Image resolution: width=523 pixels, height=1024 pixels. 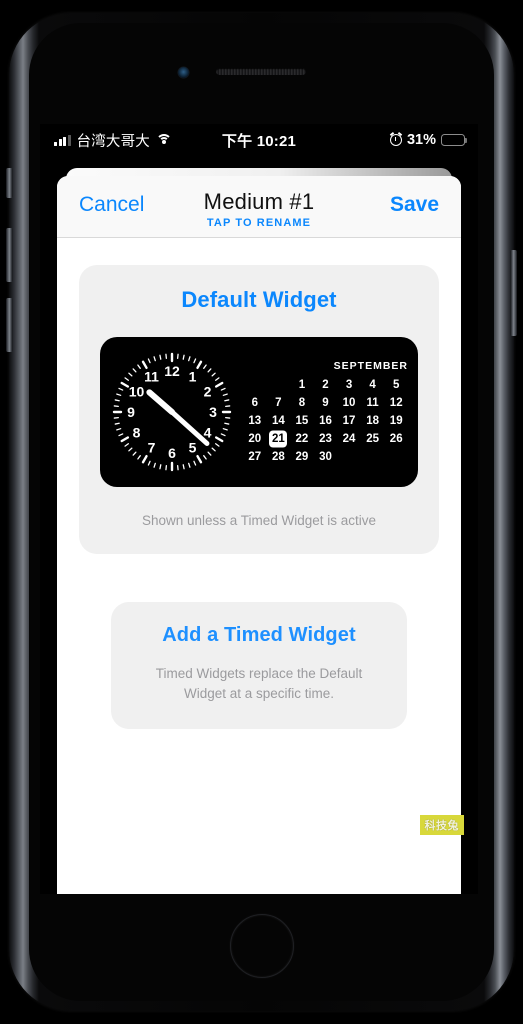 What do you see at coordinates (259, 520) in the screenshot?
I see `default-widget-note: Shown unless a Timed Widget is active` at bounding box center [259, 520].